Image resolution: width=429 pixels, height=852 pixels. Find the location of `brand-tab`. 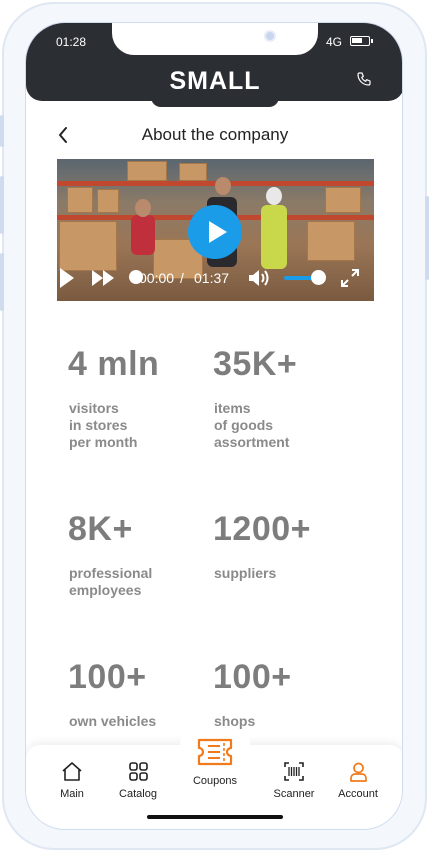

brand-tab is located at coordinates (215, 101).